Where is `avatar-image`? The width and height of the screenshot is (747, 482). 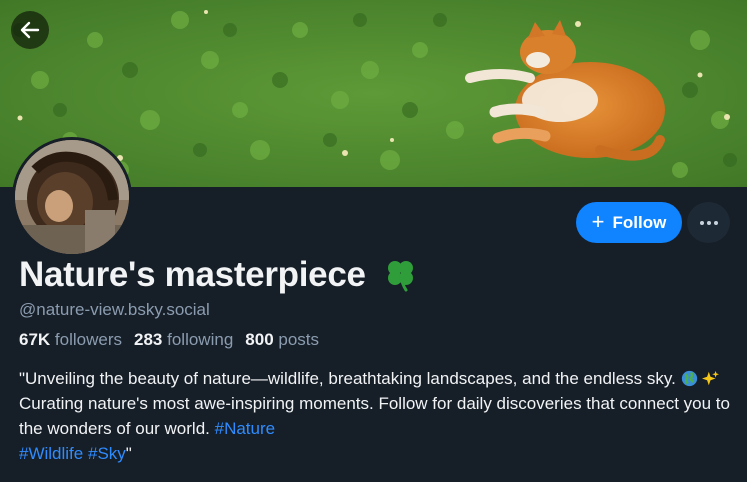 avatar-image is located at coordinates (72, 197).